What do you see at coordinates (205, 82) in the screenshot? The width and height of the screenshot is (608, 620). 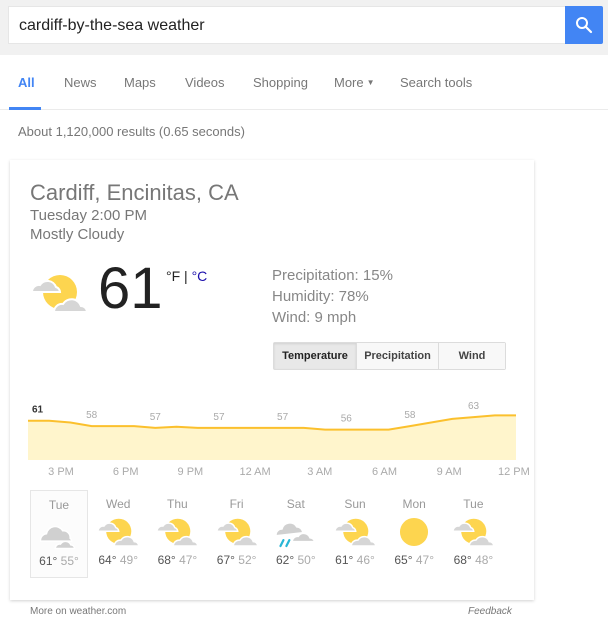 I see `tab-videos: Videos` at bounding box center [205, 82].